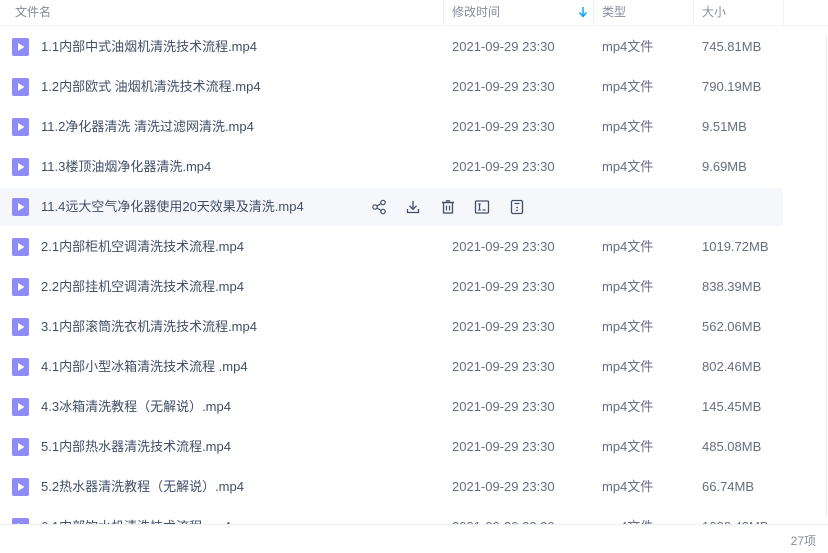 The width and height of the screenshot is (828, 553). Describe the element at coordinates (142, 487) in the screenshot. I see `file-name: 5.2热水器清洗教程（无解说）.mp4` at that location.